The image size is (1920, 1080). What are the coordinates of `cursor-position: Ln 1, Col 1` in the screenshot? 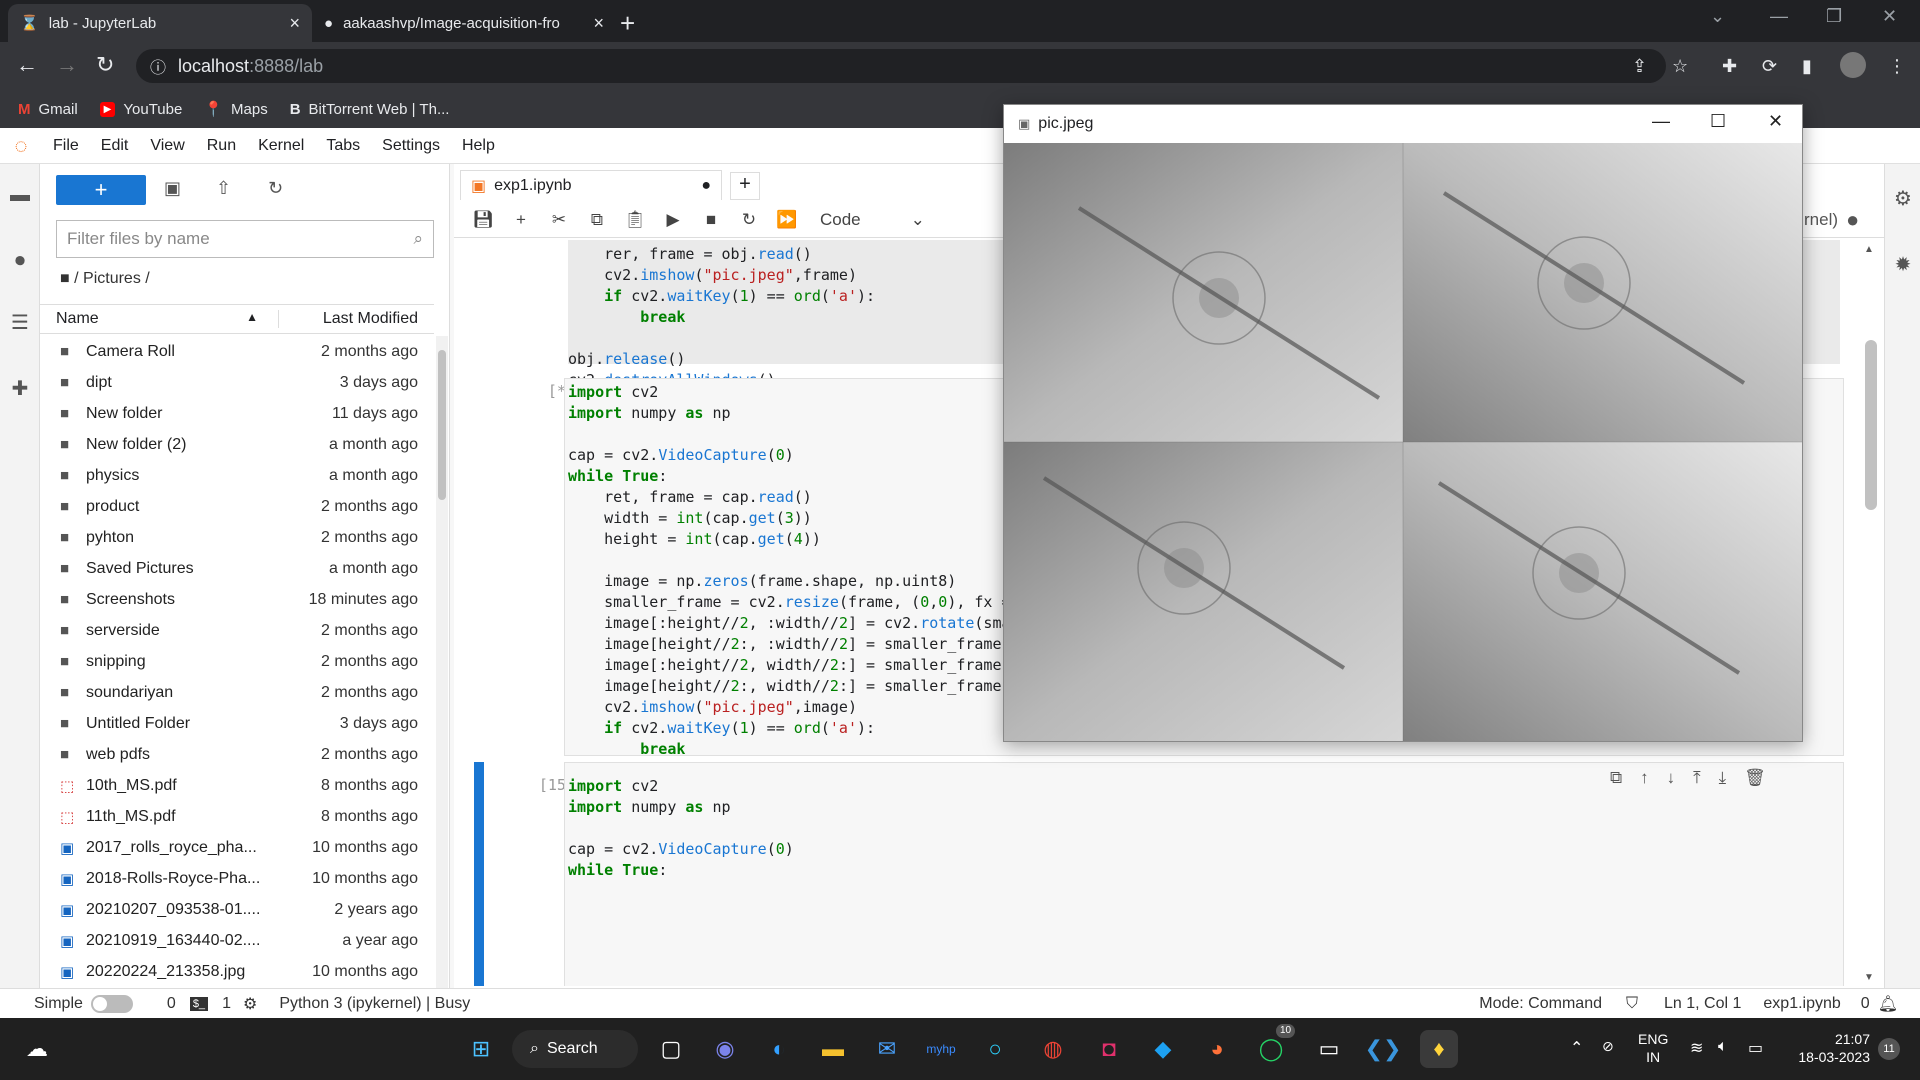 It's located at (1702, 1004).